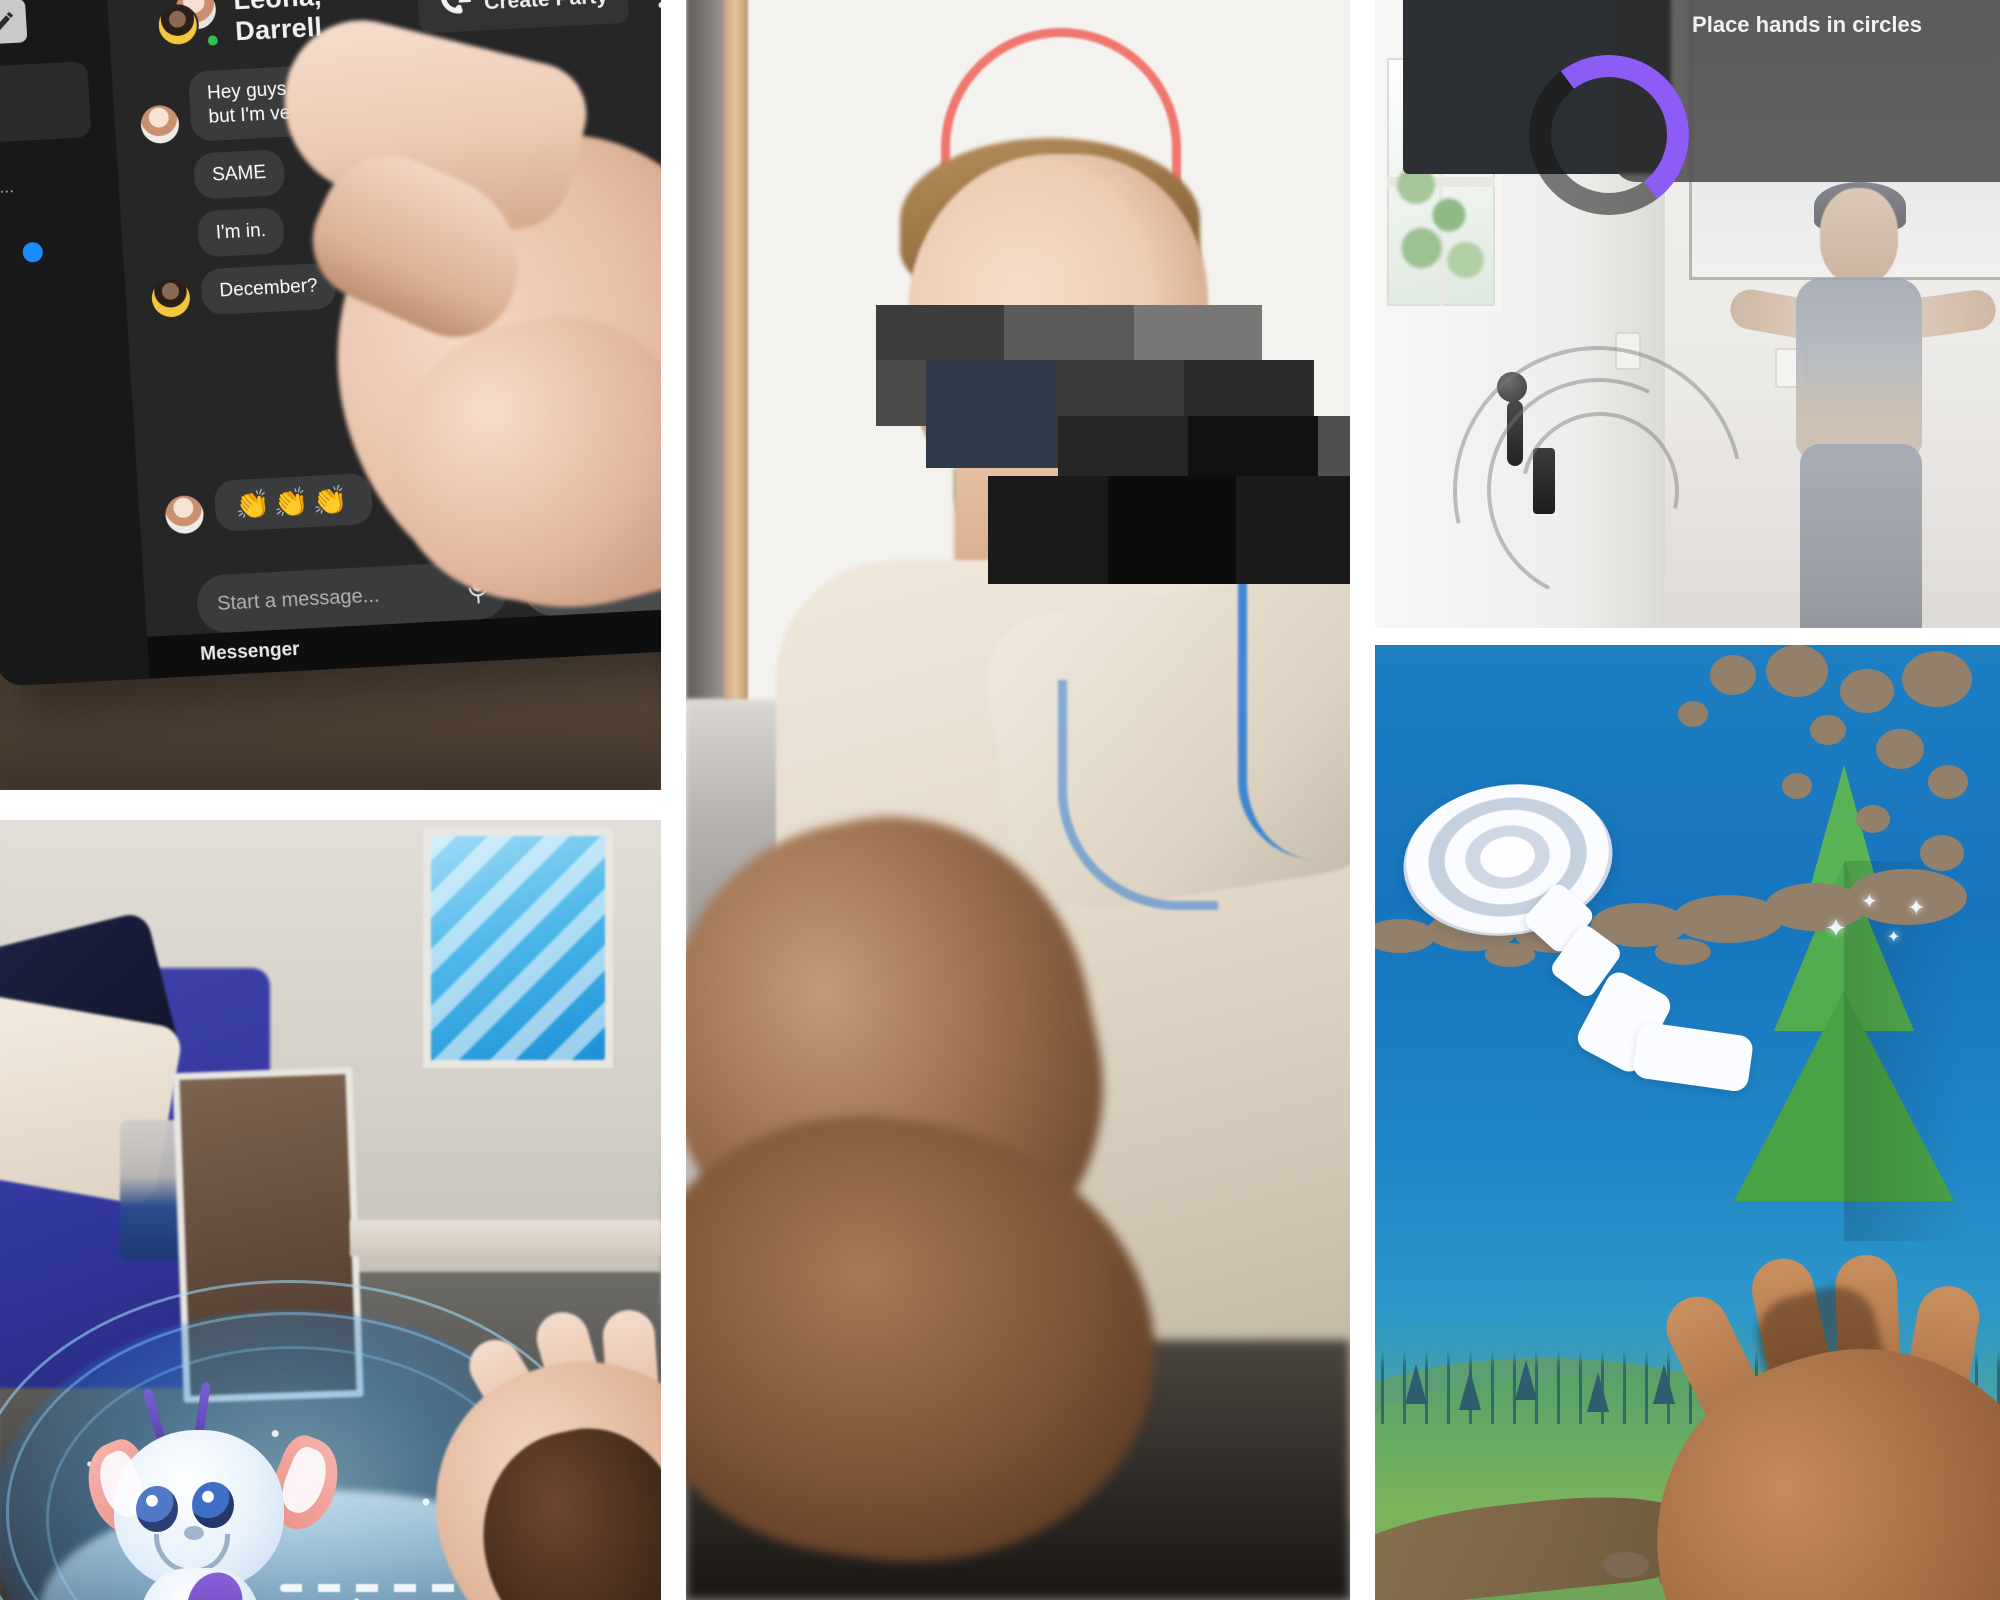 The height and width of the screenshot is (1600, 2000). I want to click on pet-creature, so click(213, 1490).